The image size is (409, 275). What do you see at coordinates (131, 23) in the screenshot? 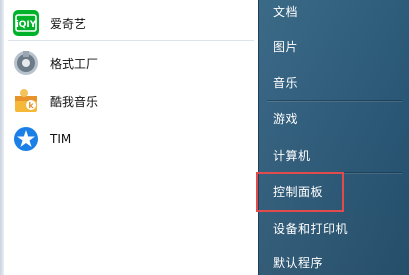
I see `app-item-iqiyi: iQIY 爱奇艺` at bounding box center [131, 23].